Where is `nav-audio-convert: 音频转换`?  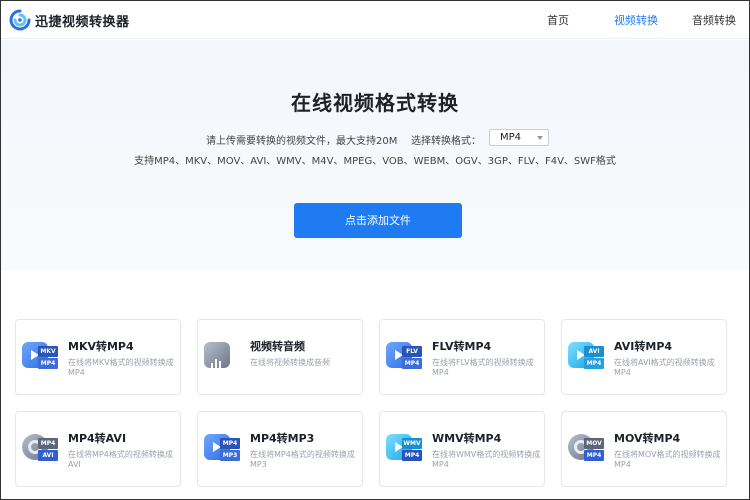
nav-audio-convert: 音频转换 is located at coordinates (714, 20).